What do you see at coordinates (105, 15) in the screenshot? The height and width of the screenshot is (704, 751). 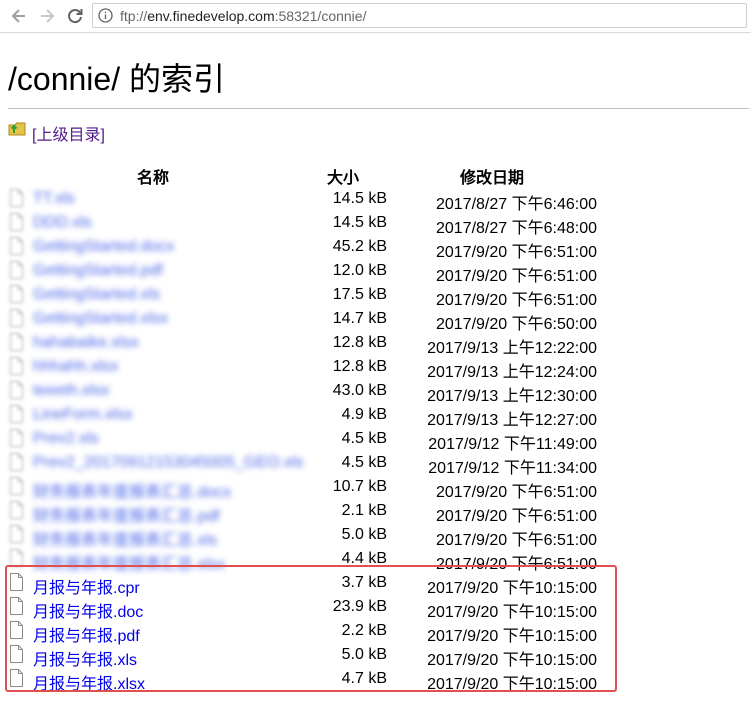 I see `info-icon` at bounding box center [105, 15].